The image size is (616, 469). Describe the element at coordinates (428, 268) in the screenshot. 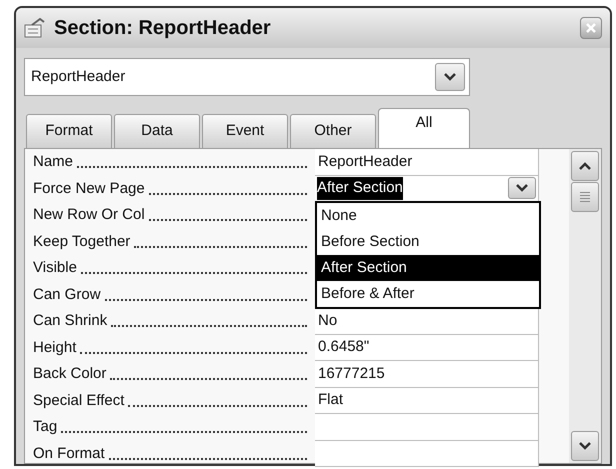

I see `dropdown-option: After Section` at that location.